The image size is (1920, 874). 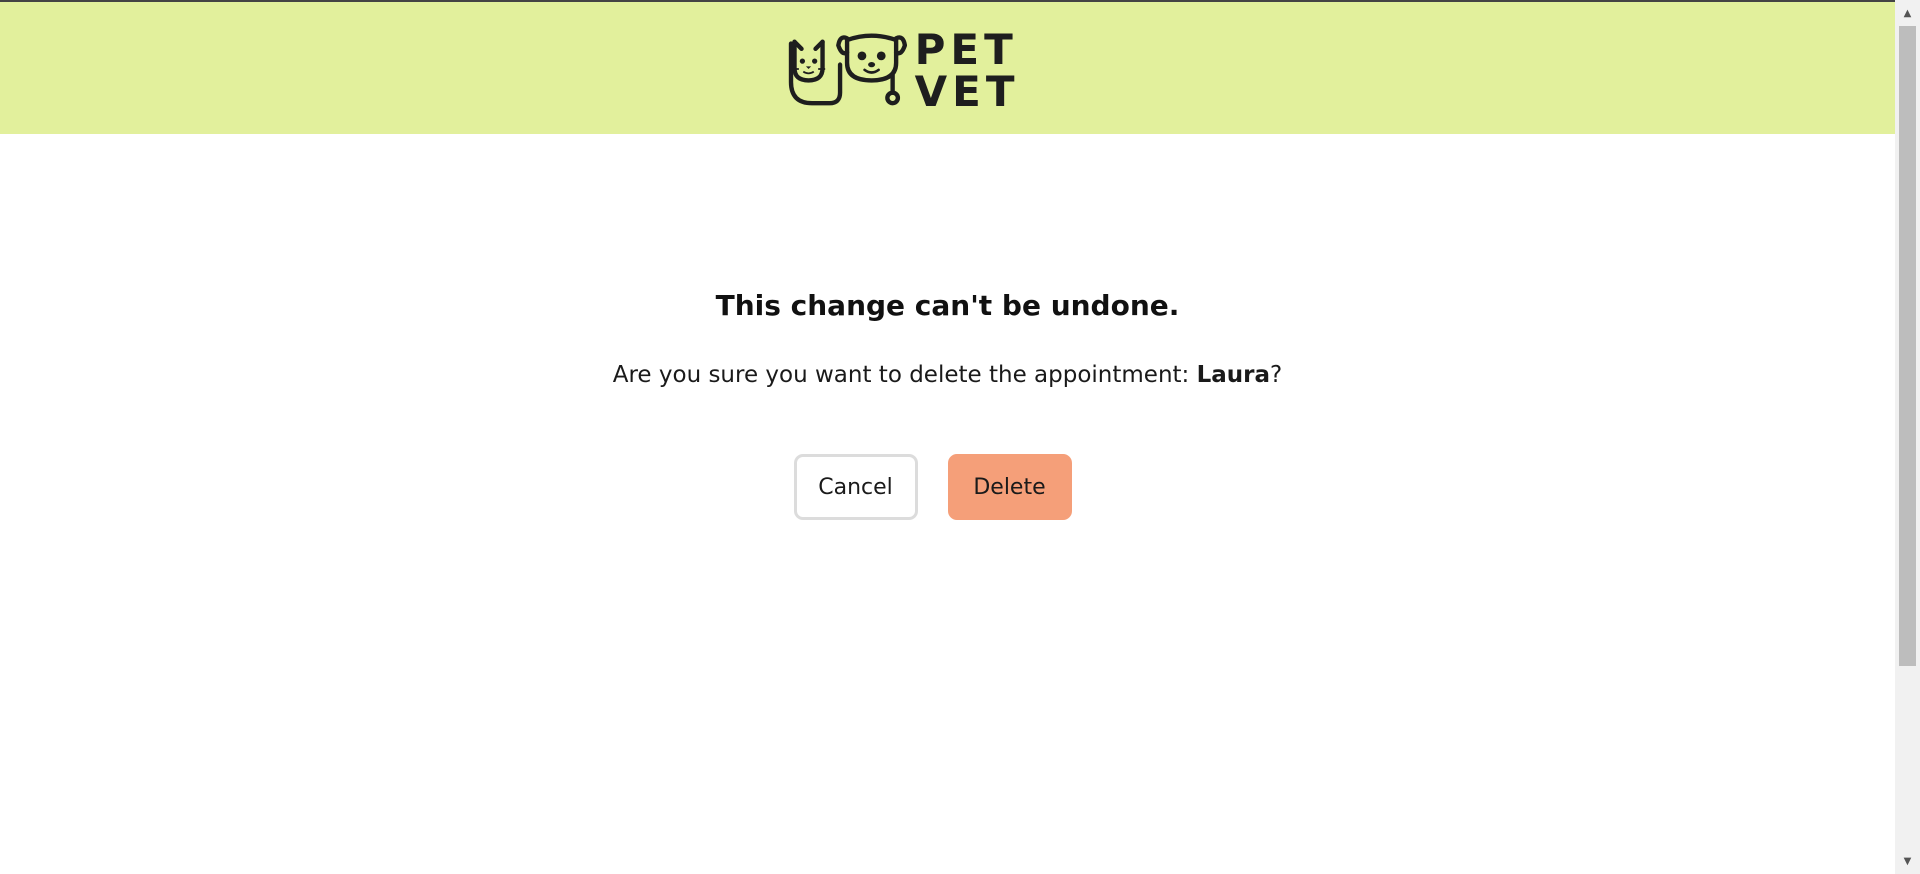 I want to click on scroll-up-arrow-icon: ▲, so click(x=1907, y=13).